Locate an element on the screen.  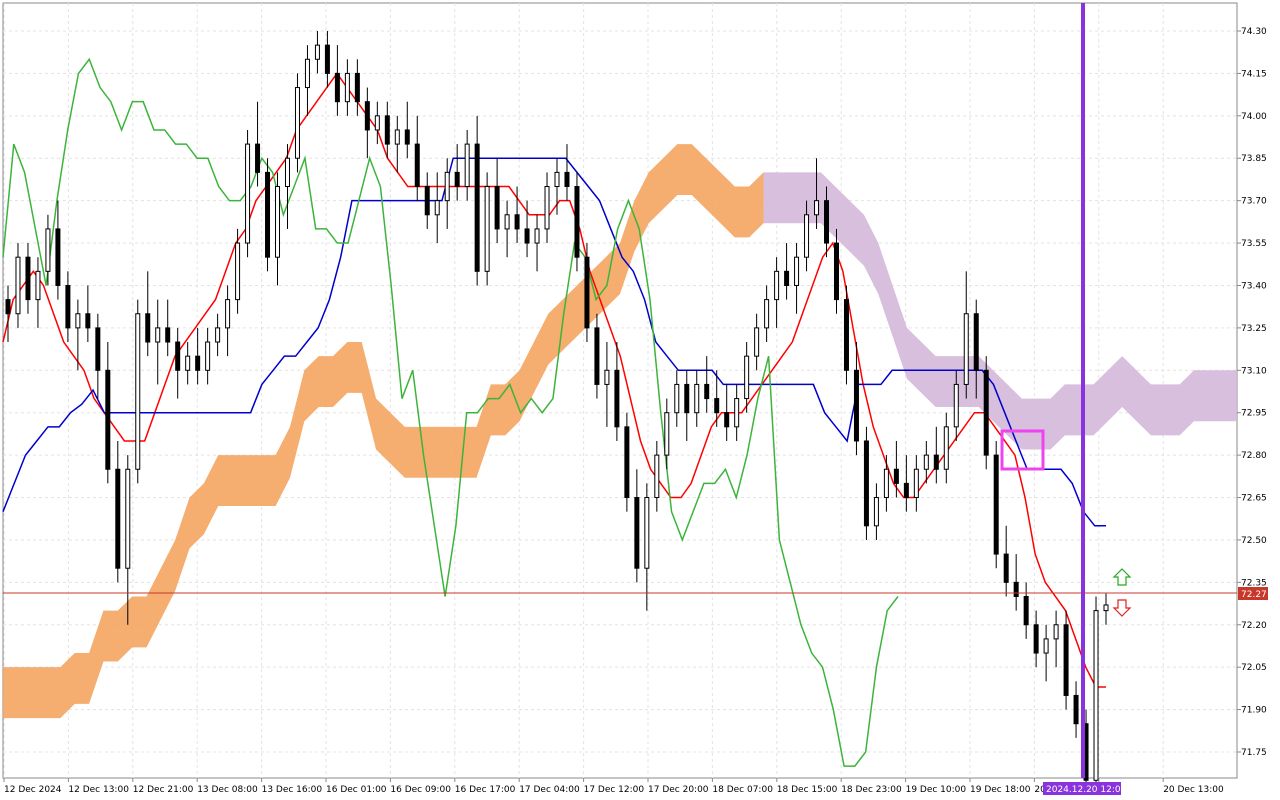
current-price-label: 72.27 is located at coordinates (1254, 595).